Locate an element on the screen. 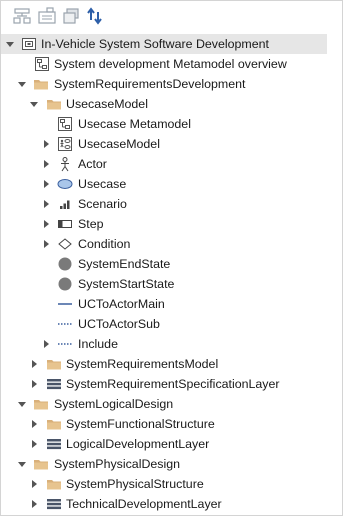 This screenshot has width=343, height=516. tree-node-technical-dev-layer: TechnicalDevelopmentLayer is located at coordinates (171, 504).